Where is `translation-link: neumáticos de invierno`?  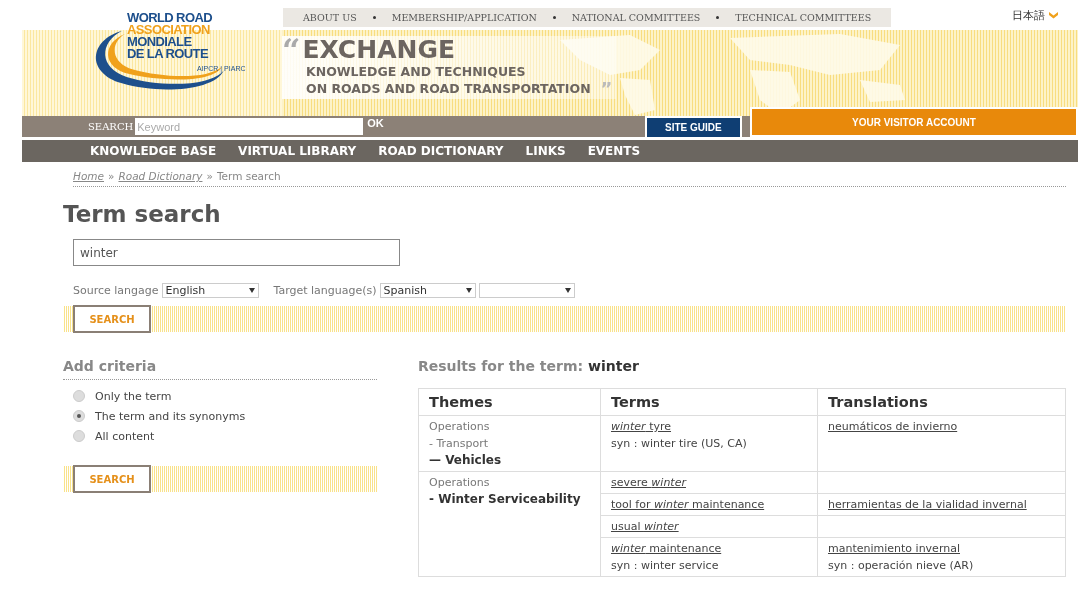 translation-link: neumáticos de invierno is located at coordinates (893, 426).